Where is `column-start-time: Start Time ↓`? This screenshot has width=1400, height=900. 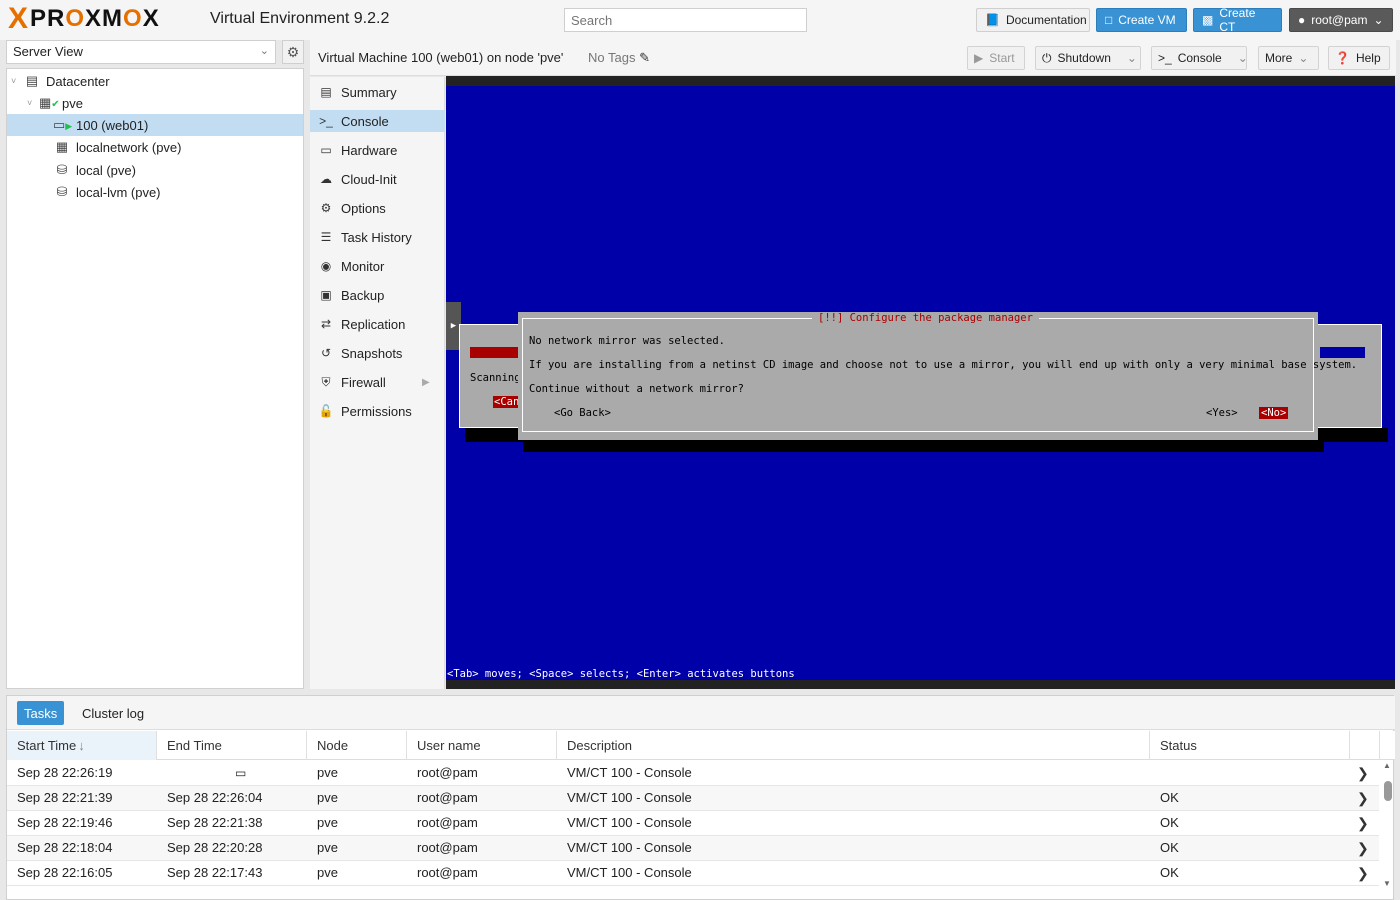 column-start-time: Start Time ↓ is located at coordinates (82, 745).